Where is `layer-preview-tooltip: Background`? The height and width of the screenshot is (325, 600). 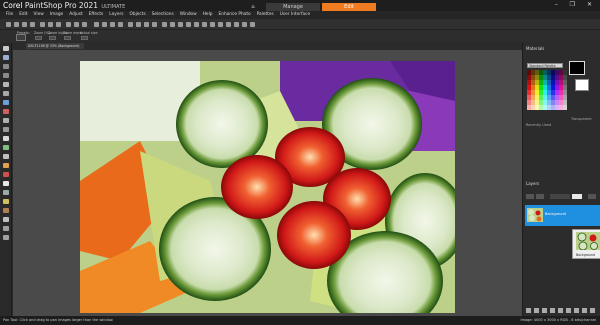
layer-preview-tooltip: Background is located at coordinates (586, 244).